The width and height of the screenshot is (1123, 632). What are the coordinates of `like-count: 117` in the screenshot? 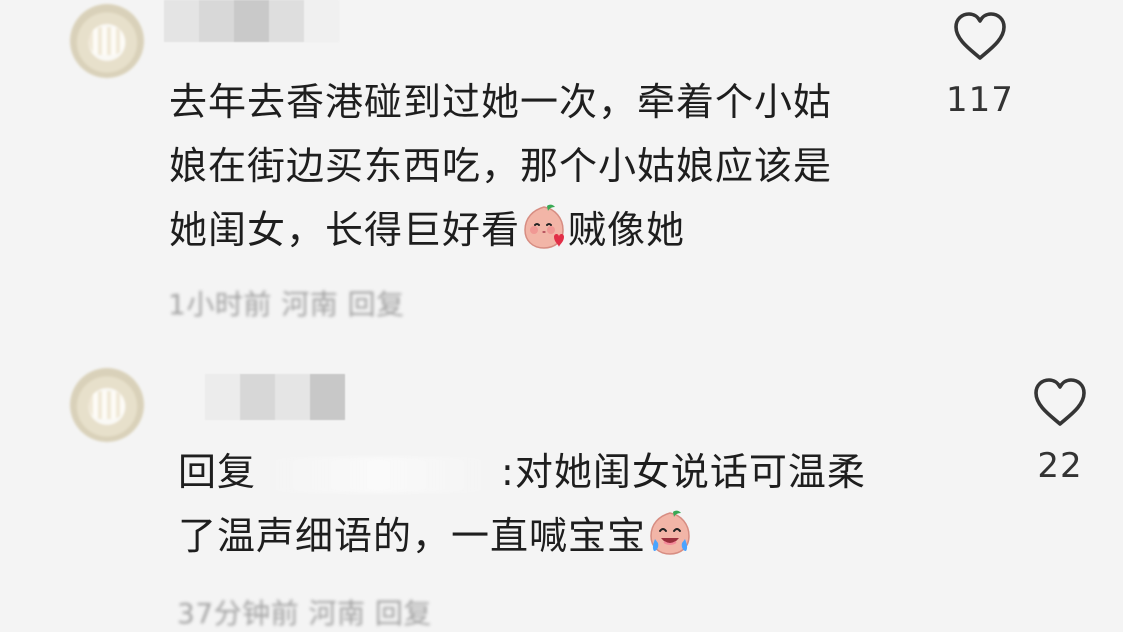 It's located at (980, 100).